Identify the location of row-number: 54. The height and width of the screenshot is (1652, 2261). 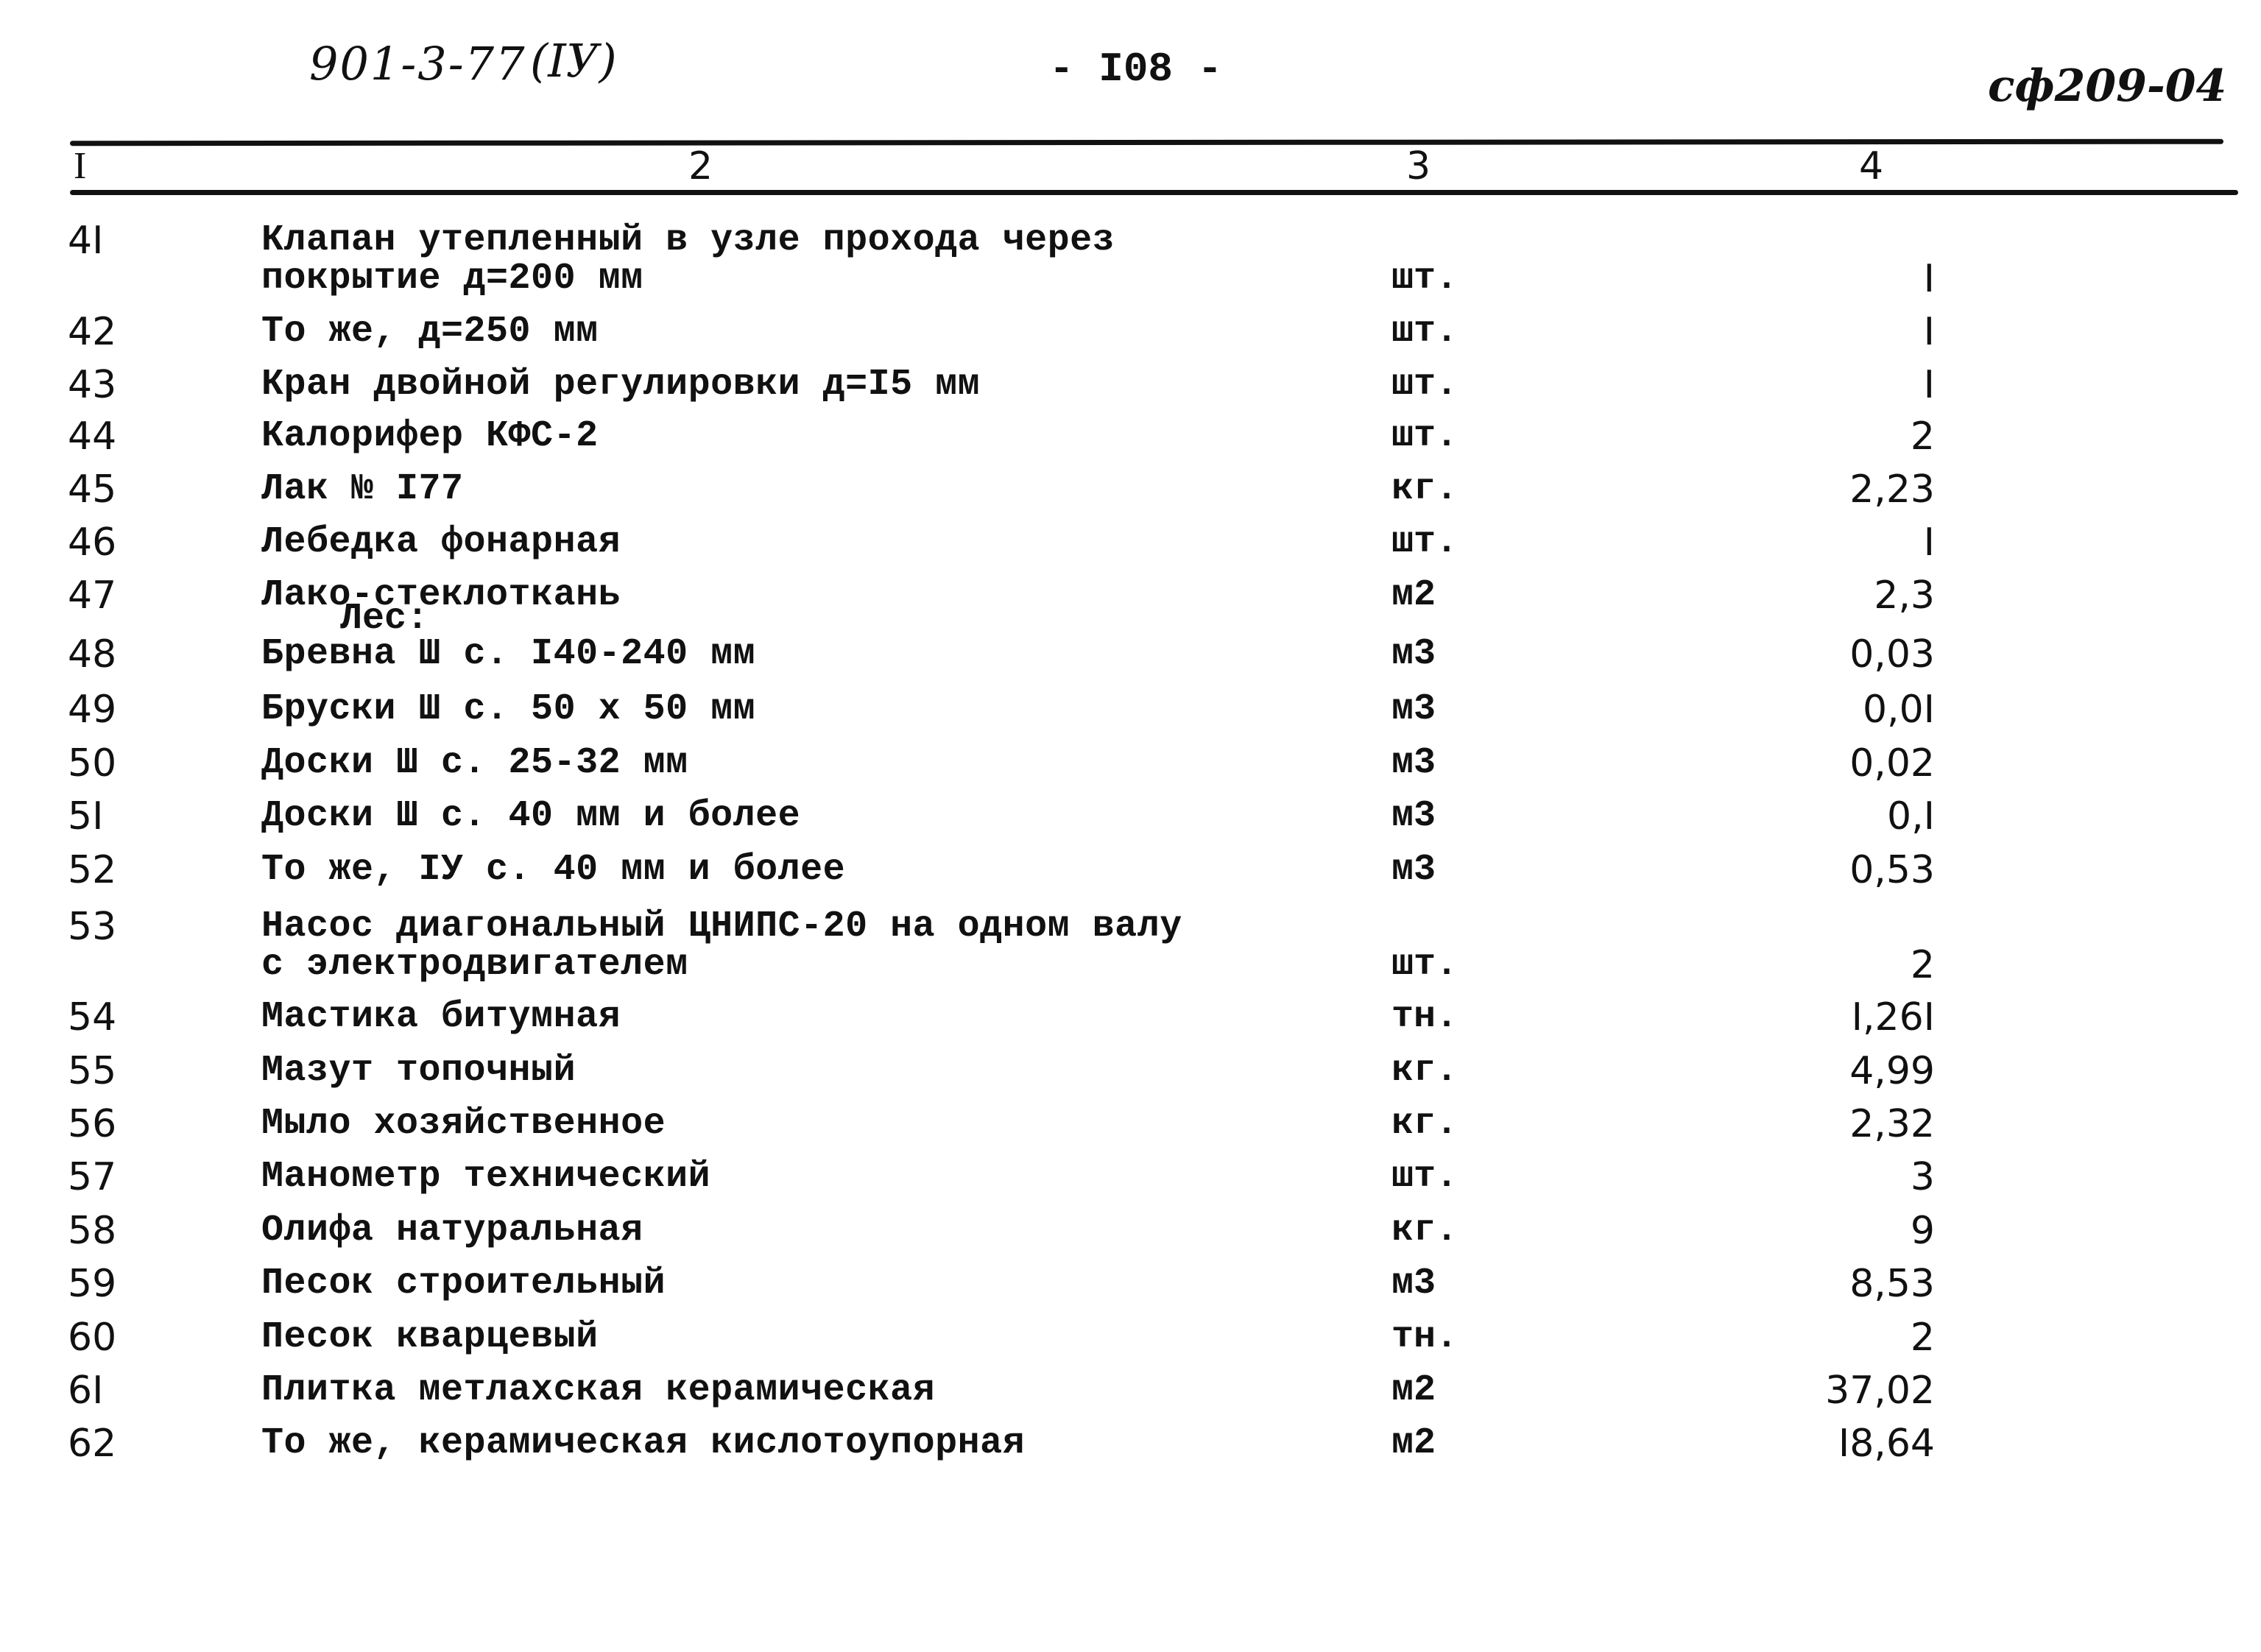
(92, 1017).